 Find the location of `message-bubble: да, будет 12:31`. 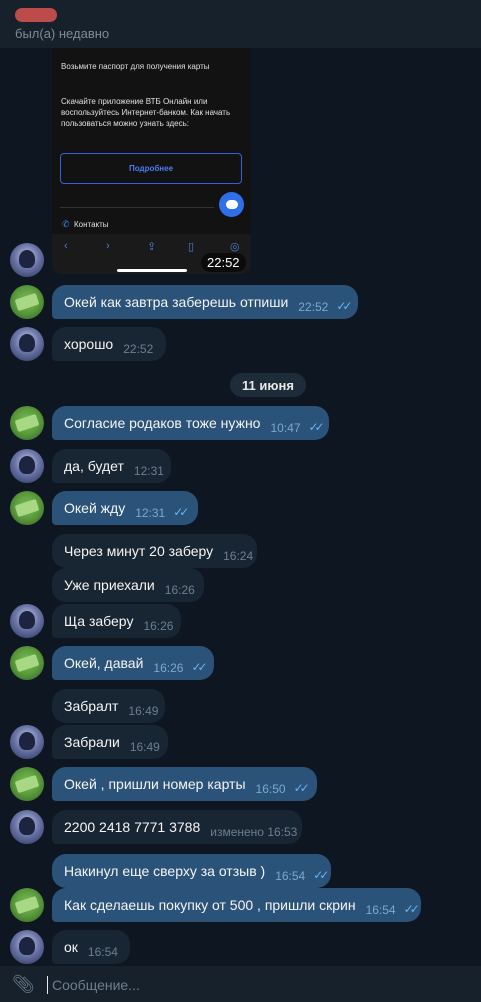

message-bubble: да, будет 12:31 is located at coordinates (111, 466).